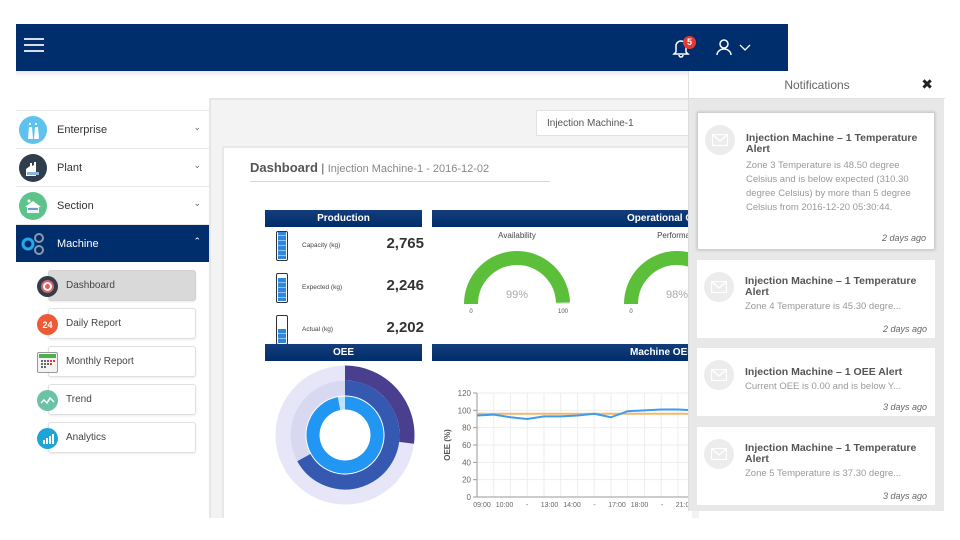  Describe the element at coordinates (402, 47) in the screenshot. I see `top-navbar: 5` at that location.